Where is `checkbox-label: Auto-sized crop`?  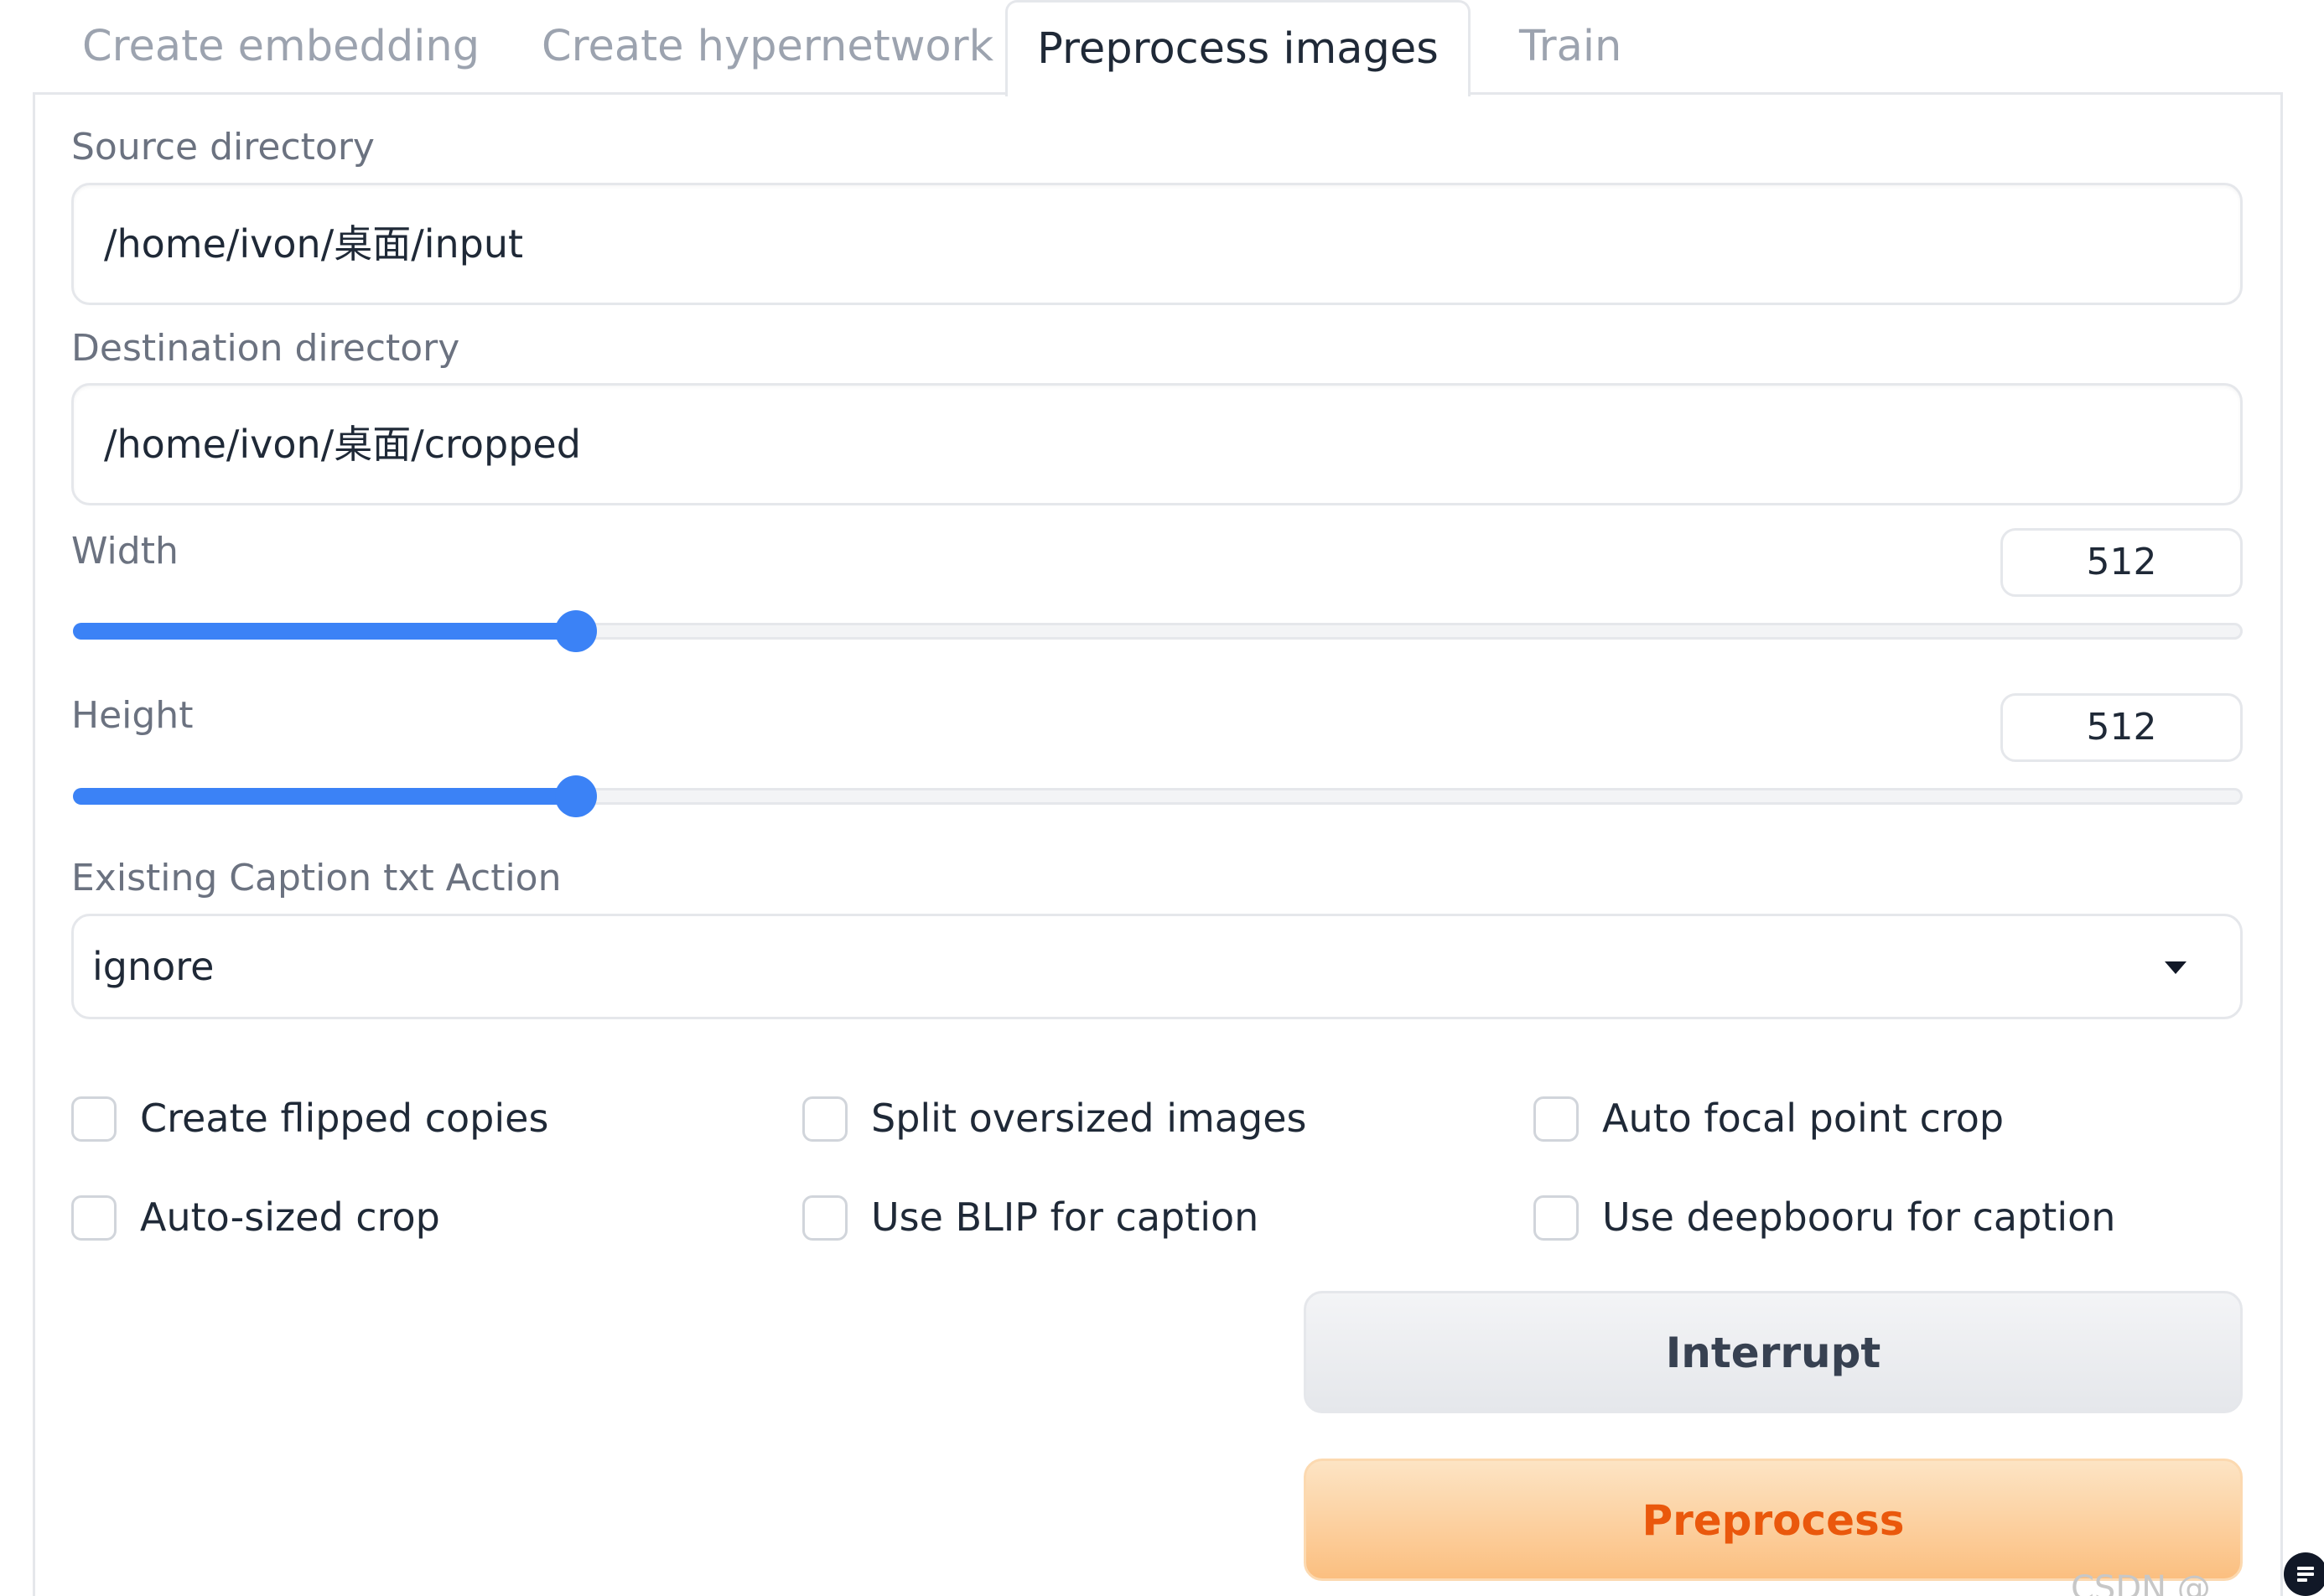 checkbox-label: Auto-sized crop is located at coordinates (290, 1217).